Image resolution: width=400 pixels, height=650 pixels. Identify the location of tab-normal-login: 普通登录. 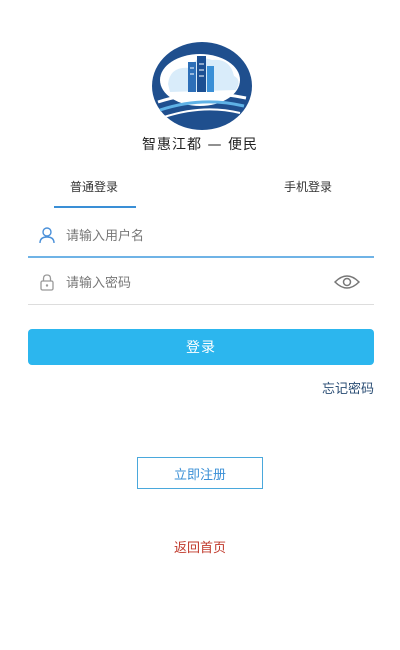
(94, 186).